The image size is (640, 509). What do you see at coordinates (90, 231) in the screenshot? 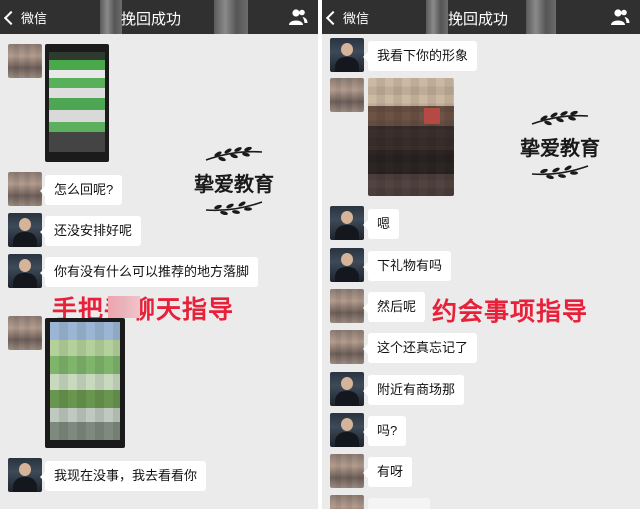
I see `message-bubble: 还没安排好呢` at bounding box center [90, 231].